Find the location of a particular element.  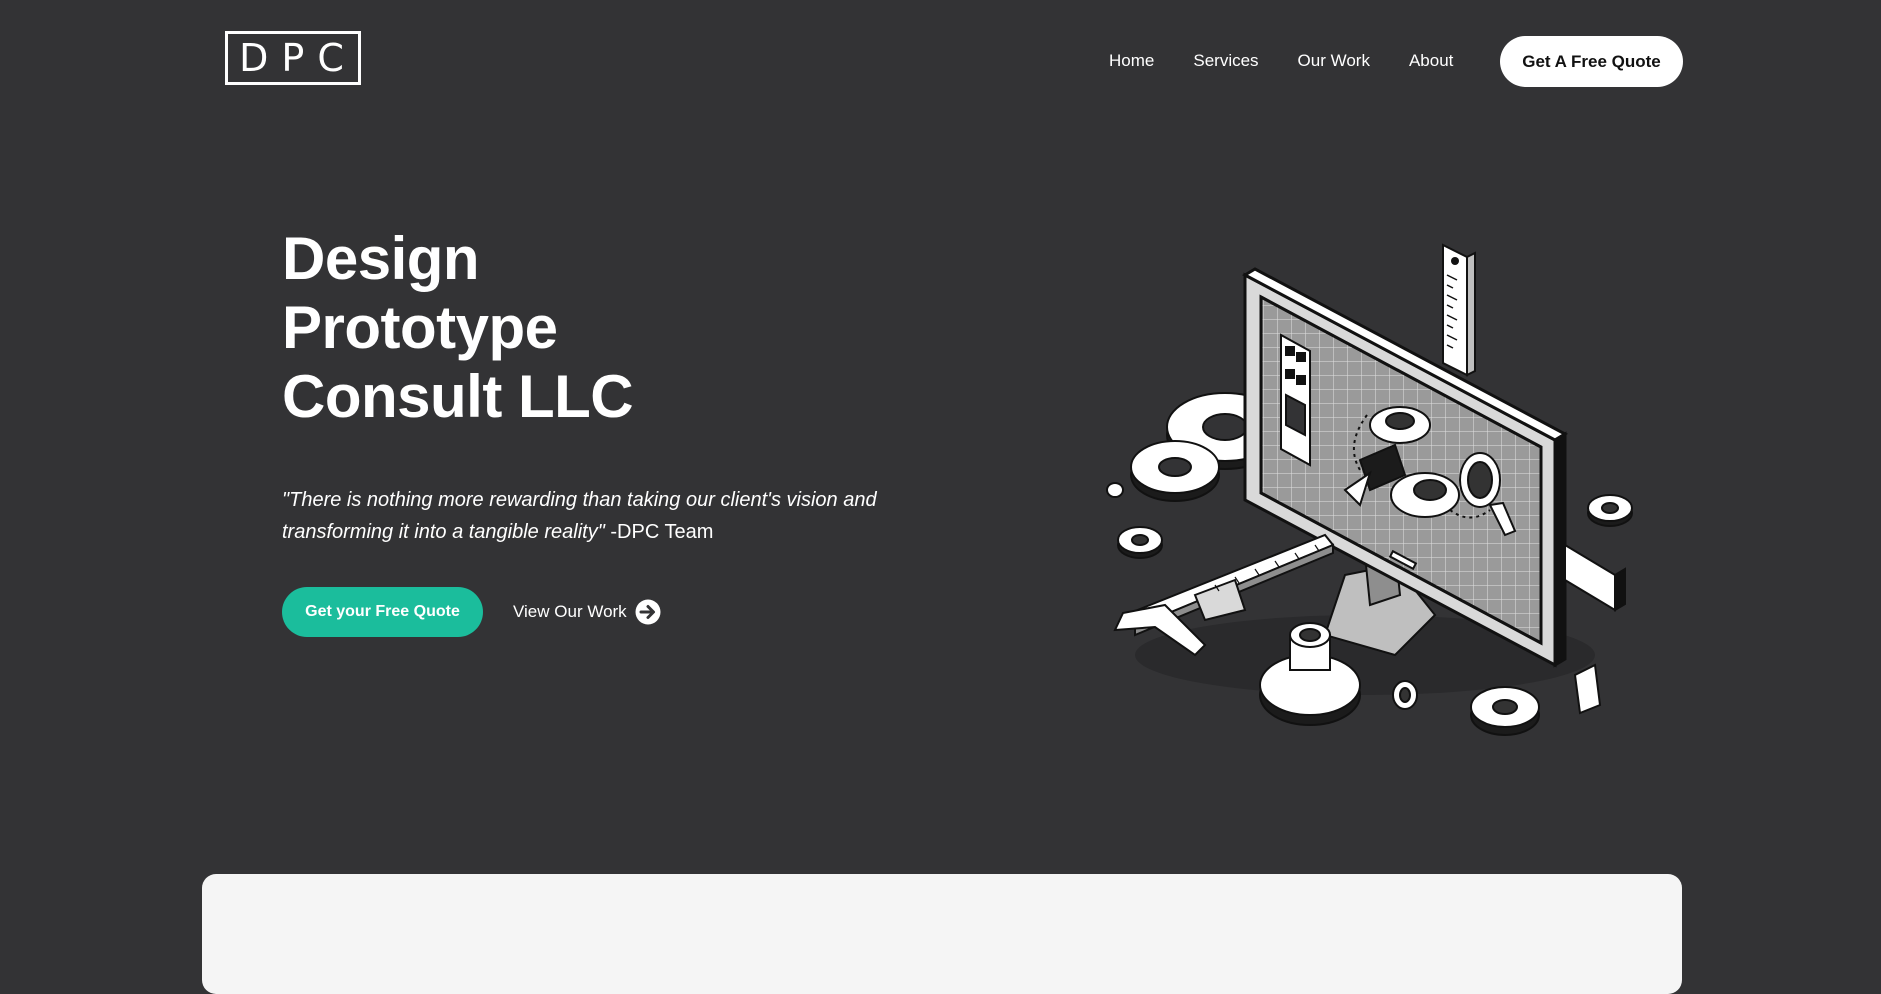

view-our-work-label: View Our Work is located at coordinates (570, 611).